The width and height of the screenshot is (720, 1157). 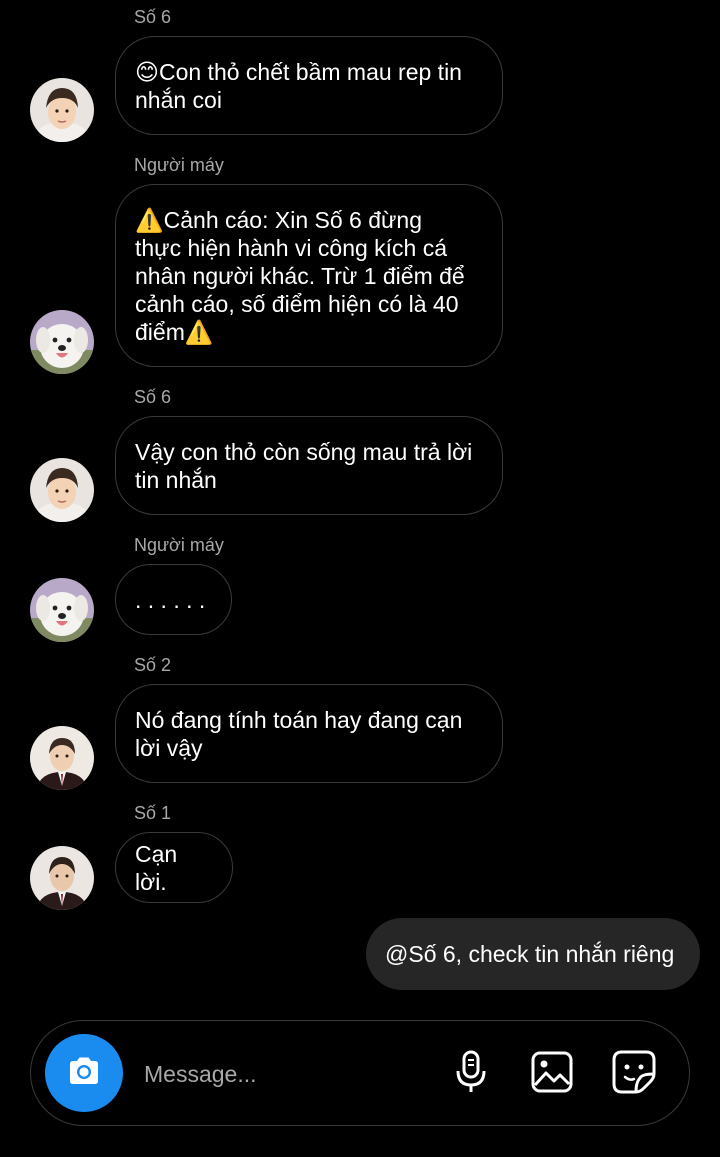 I want to click on sender-name: Số 2, so click(x=153, y=665).